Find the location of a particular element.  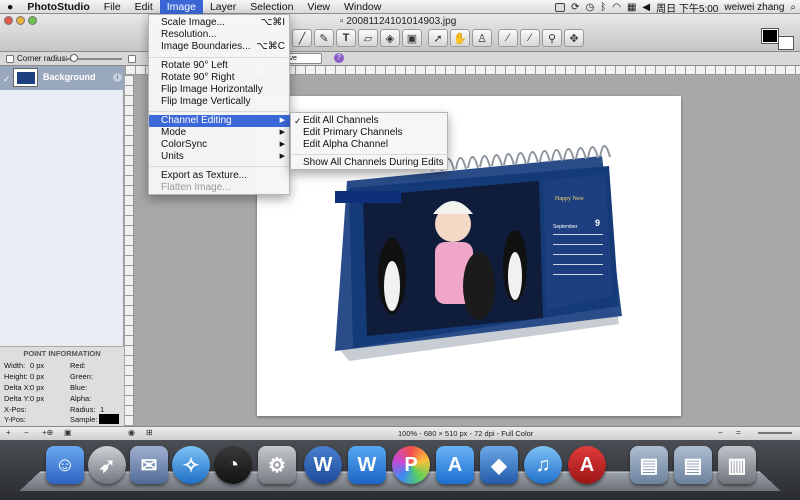

minimize-button is located at coordinates (20, 20).